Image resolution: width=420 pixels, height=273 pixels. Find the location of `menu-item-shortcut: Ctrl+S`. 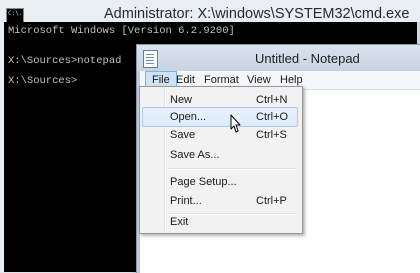

menu-item-shortcut: Ctrl+S is located at coordinates (271, 135).